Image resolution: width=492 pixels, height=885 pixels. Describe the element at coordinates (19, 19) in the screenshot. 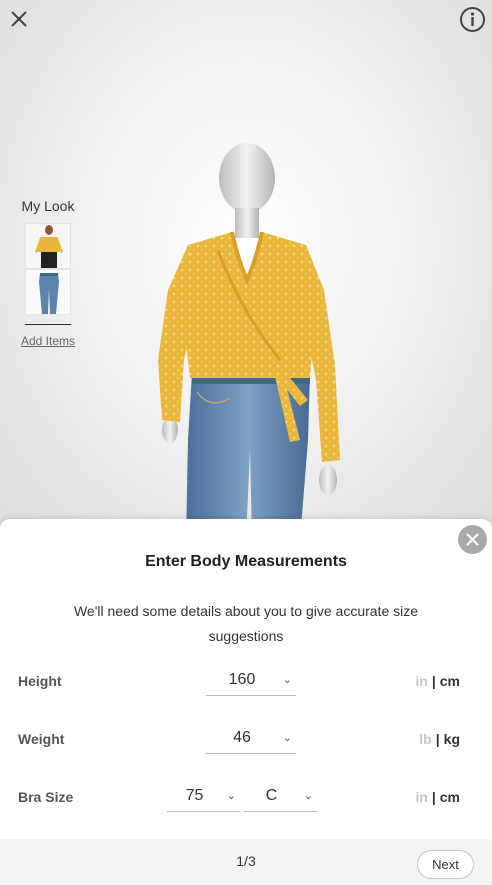

I see `close-icon` at that location.